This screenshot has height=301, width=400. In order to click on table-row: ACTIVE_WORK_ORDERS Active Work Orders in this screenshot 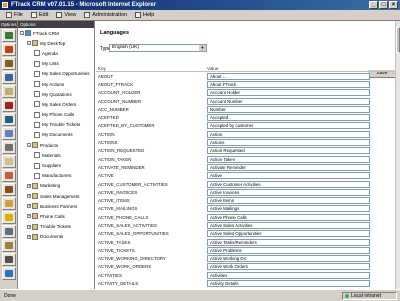, I will do `click(248, 267)`.